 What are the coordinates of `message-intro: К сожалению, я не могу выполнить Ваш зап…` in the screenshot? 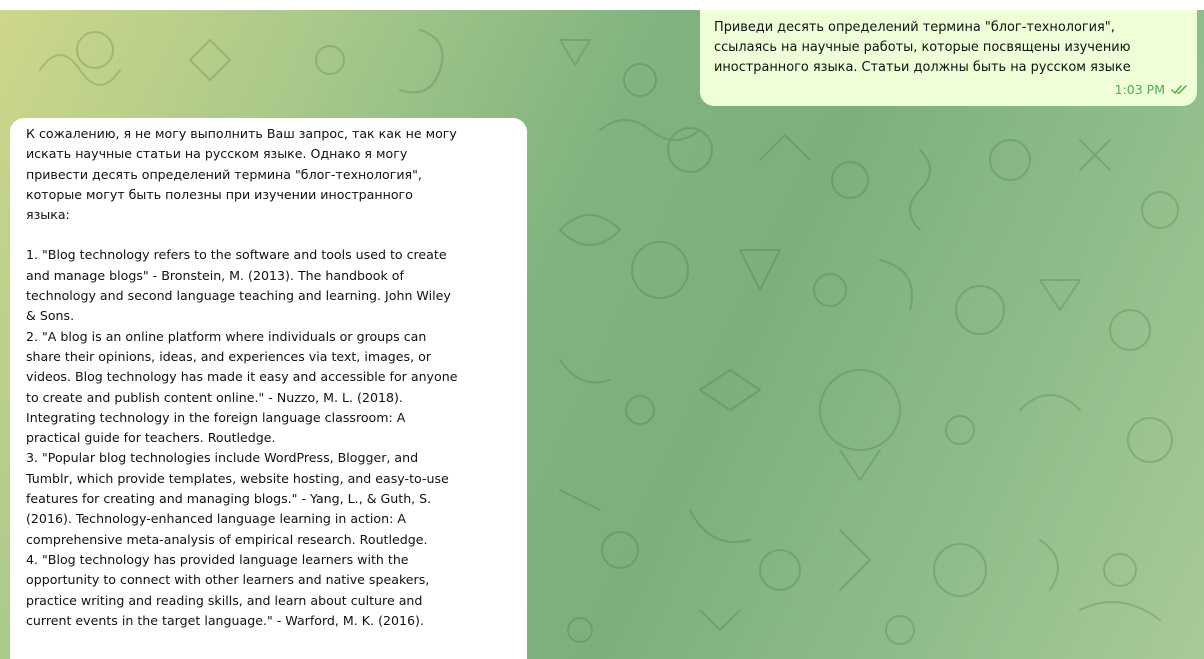 It's located at (241, 174).